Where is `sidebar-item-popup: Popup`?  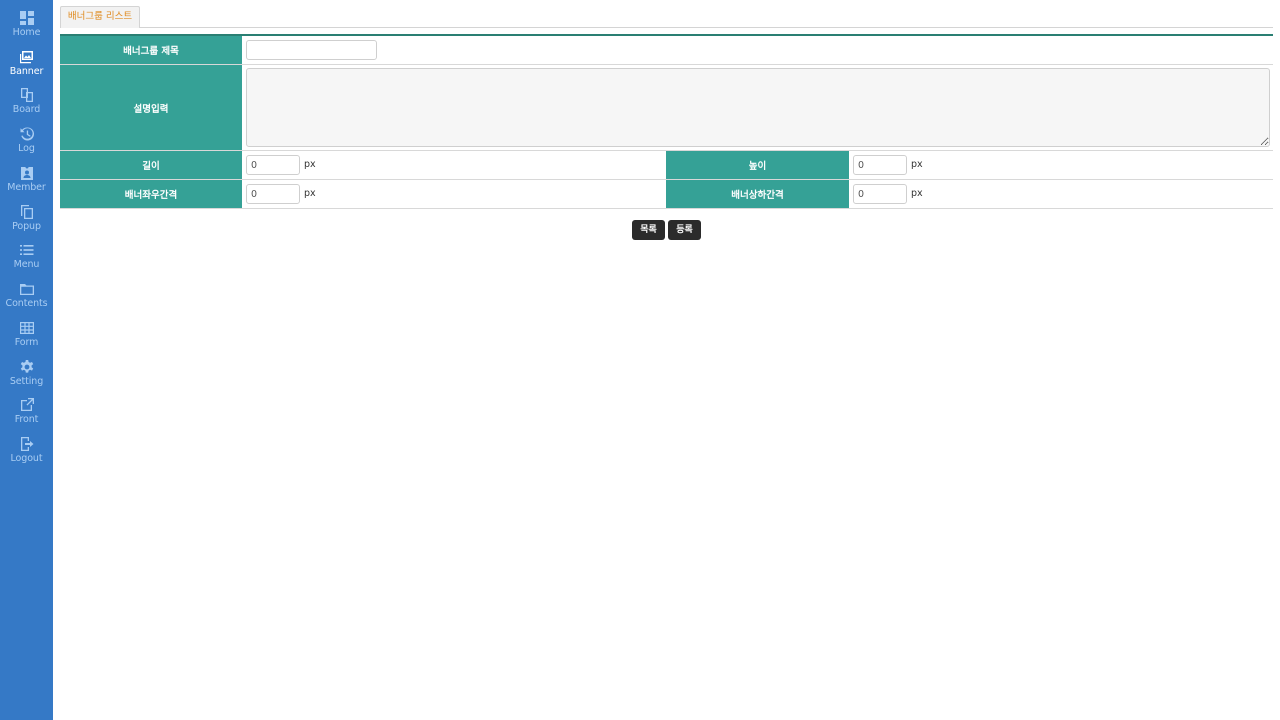
sidebar-item-popup: Popup is located at coordinates (26, 223).